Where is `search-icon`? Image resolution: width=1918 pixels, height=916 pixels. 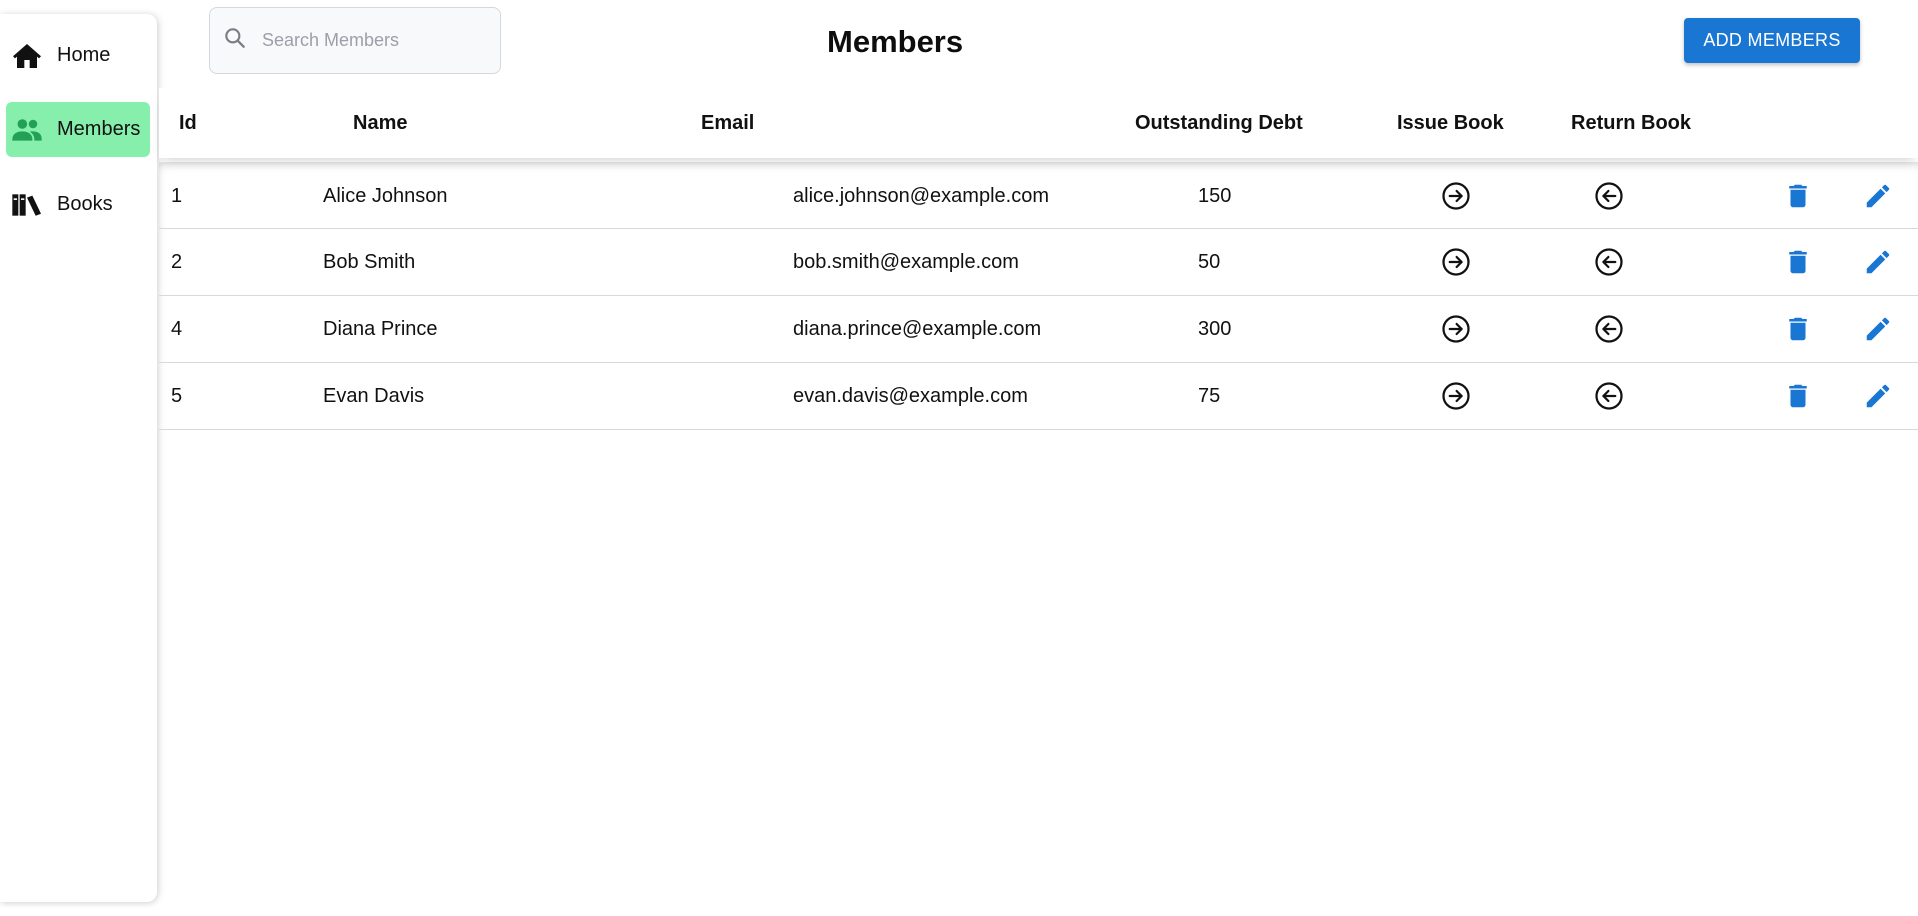
search-icon is located at coordinates (235, 40).